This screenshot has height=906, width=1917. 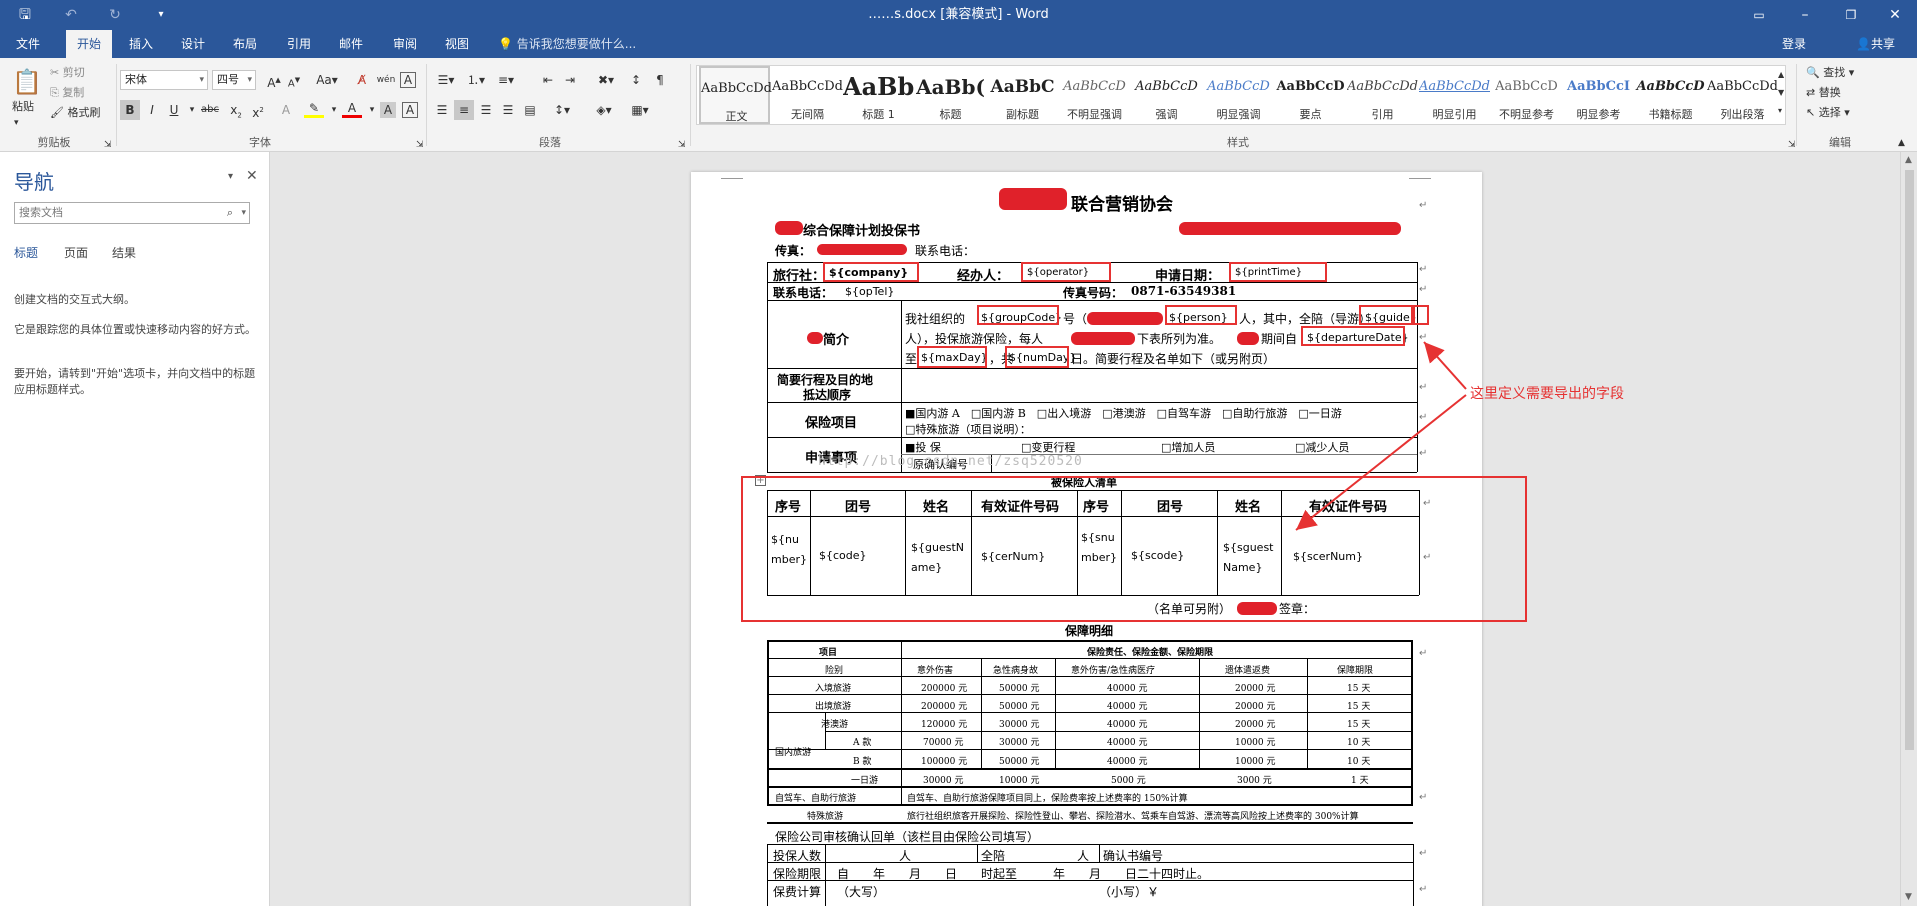 What do you see at coordinates (464, 110) in the screenshot?
I see `align-center-icon: ≡` at bounding box center [464, 110].